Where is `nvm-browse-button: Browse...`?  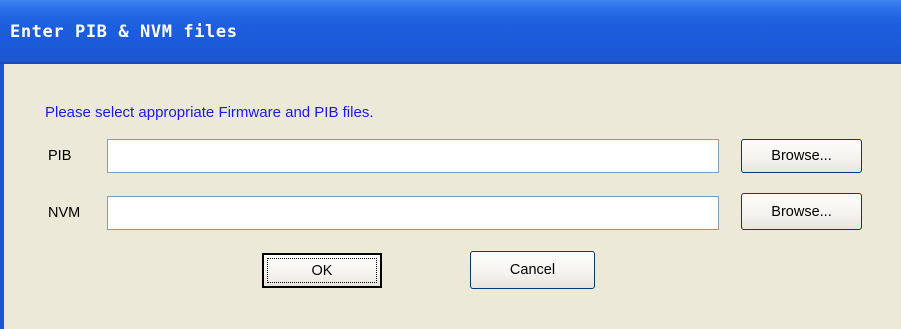
nvm-browse-button: Browse... is located at coordinates (801, 211).